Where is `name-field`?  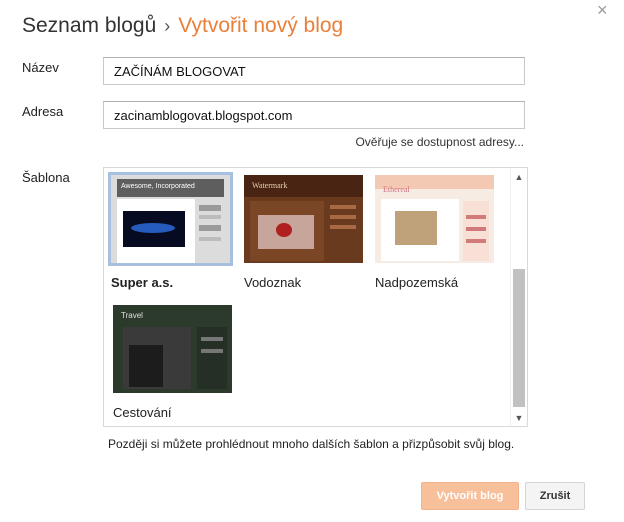
name-field is located at coordinates (314, 71).